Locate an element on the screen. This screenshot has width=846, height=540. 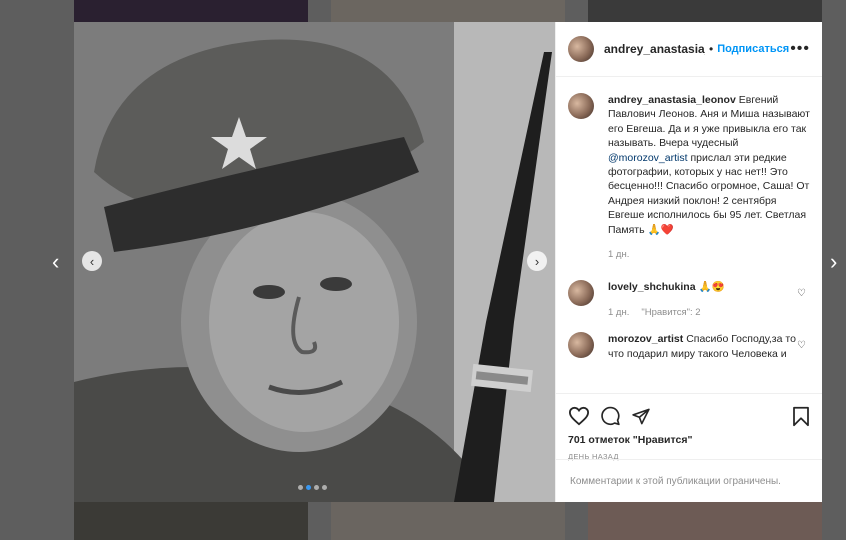
caption-timestamp: 1 дн. is located at coordinates (618, 255).